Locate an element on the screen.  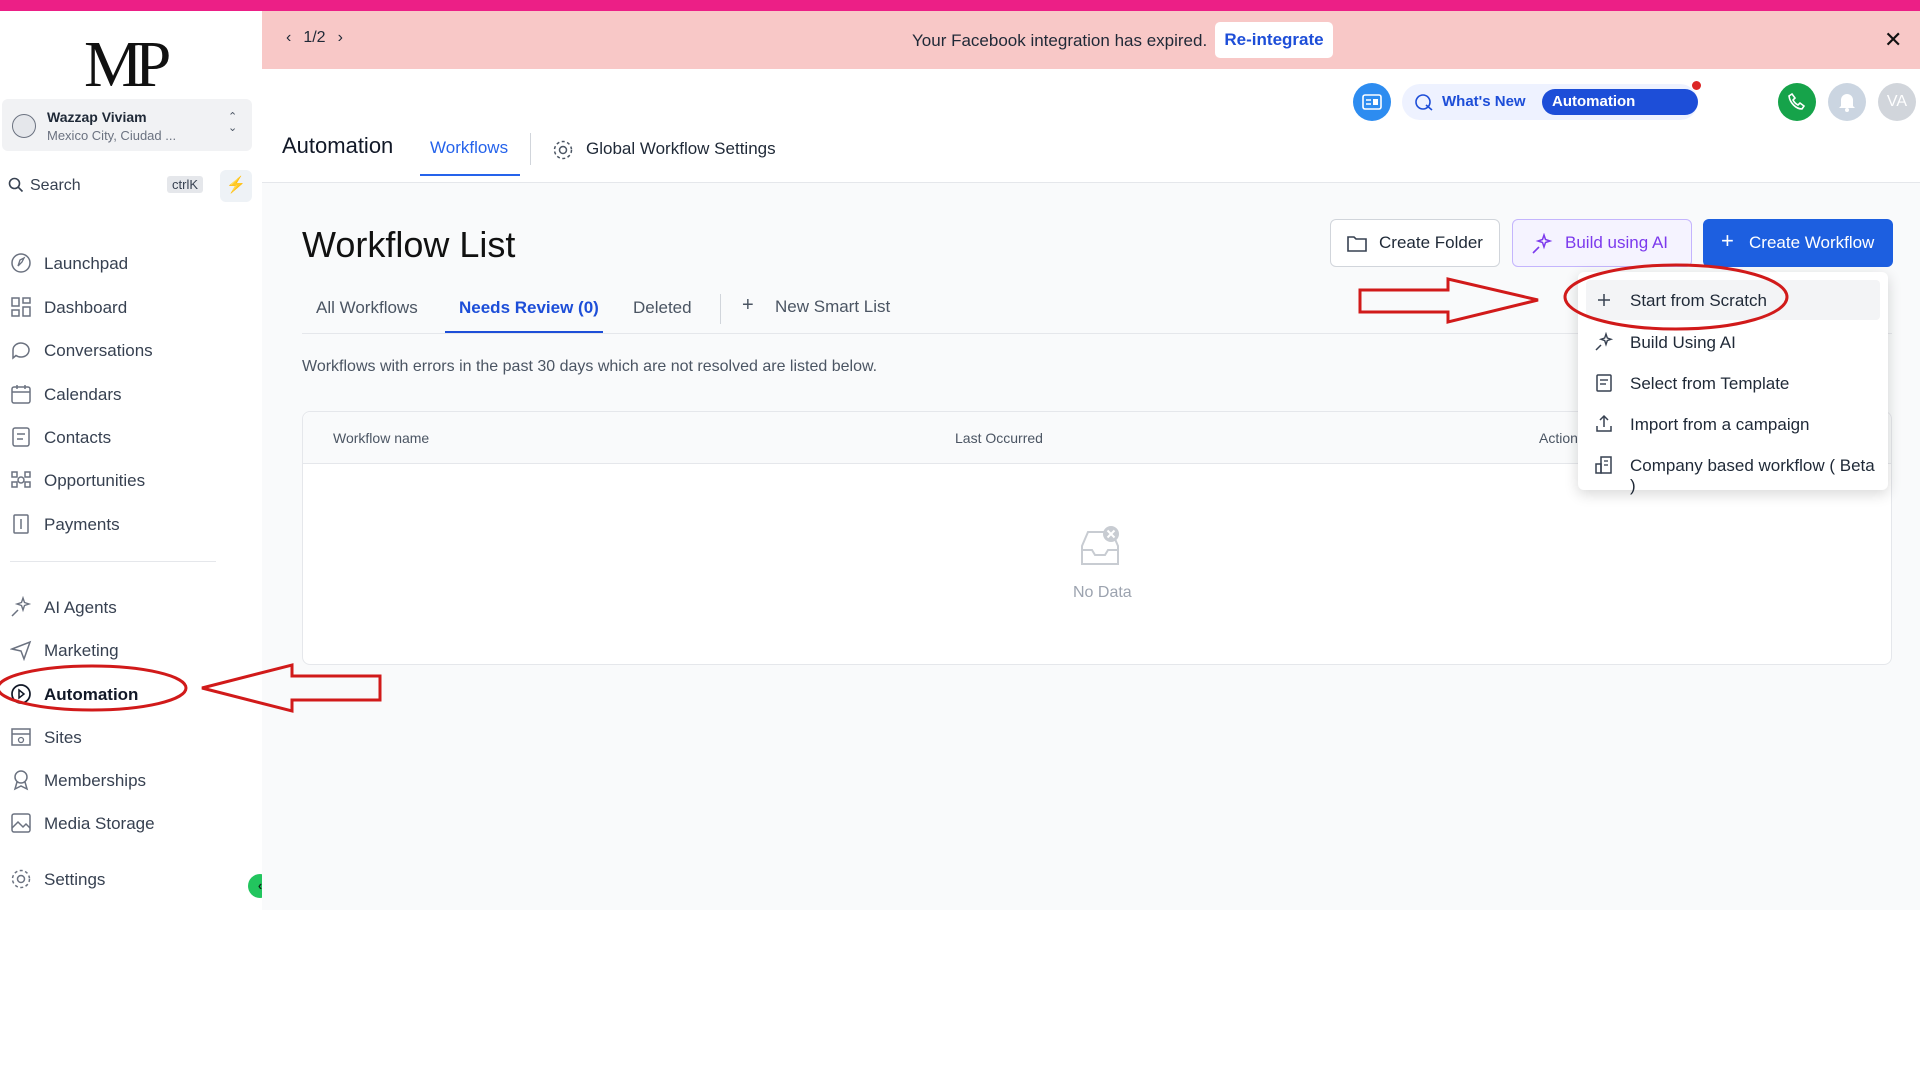
sidebar-divider is located at coordinates (113, 561).